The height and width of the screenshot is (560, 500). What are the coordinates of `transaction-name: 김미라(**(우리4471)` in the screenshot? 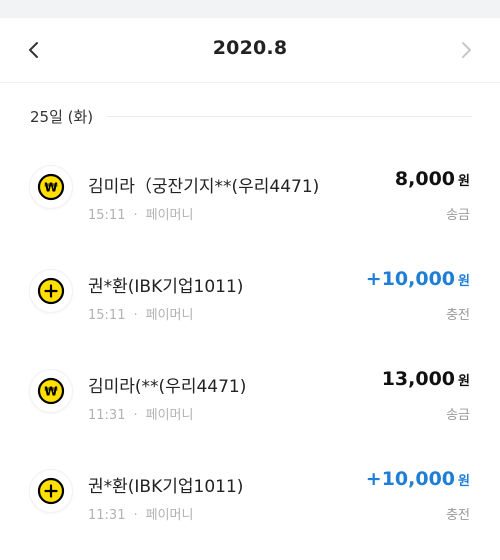 It's located at (167, 387).